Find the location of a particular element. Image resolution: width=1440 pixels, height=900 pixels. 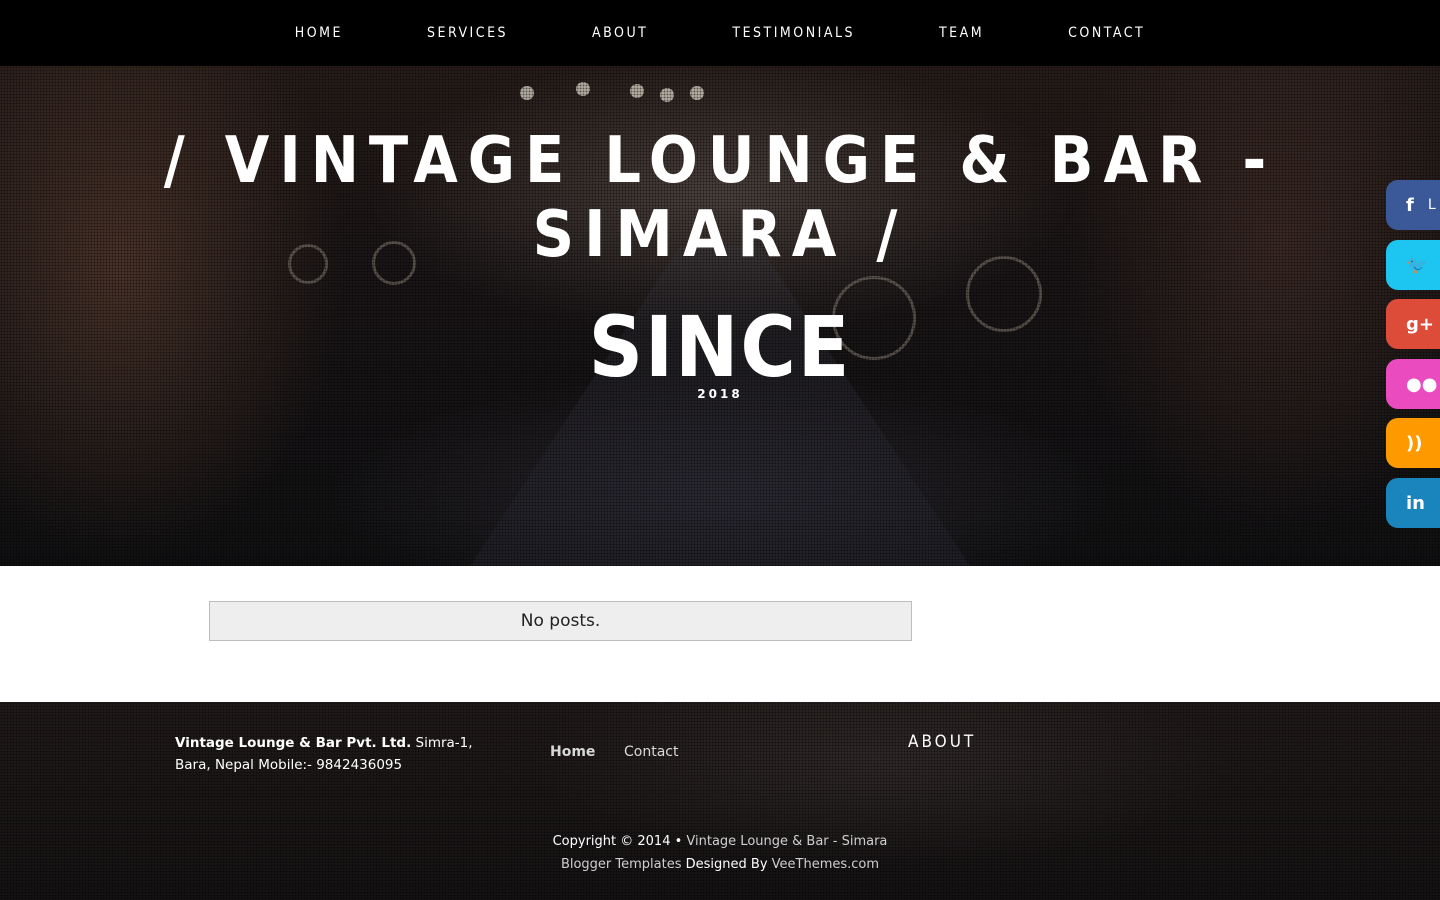

facebook-label: L is located at coordinates (1431, 205).